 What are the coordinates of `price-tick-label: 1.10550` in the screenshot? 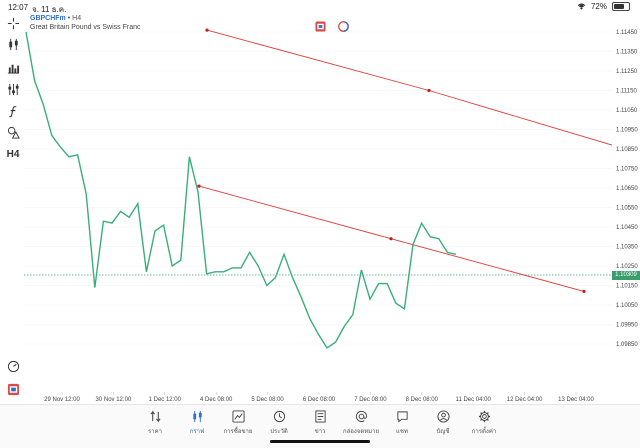 It's located at (627, 209).